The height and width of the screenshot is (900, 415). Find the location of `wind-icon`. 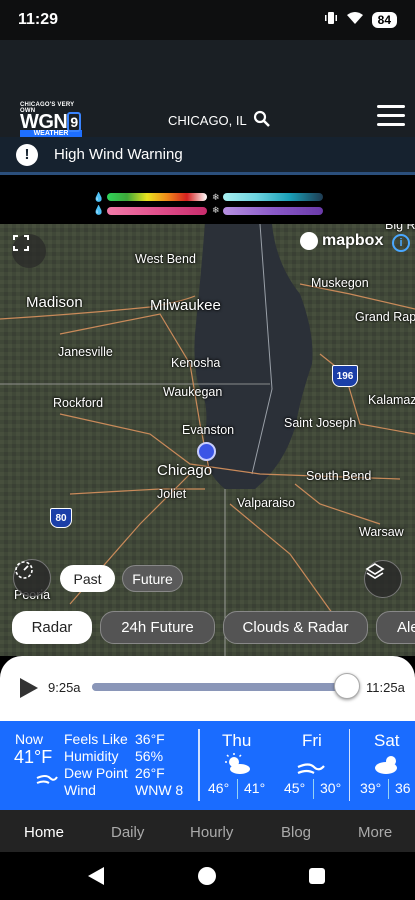

wind-icon is located at coordinates (47, 781).